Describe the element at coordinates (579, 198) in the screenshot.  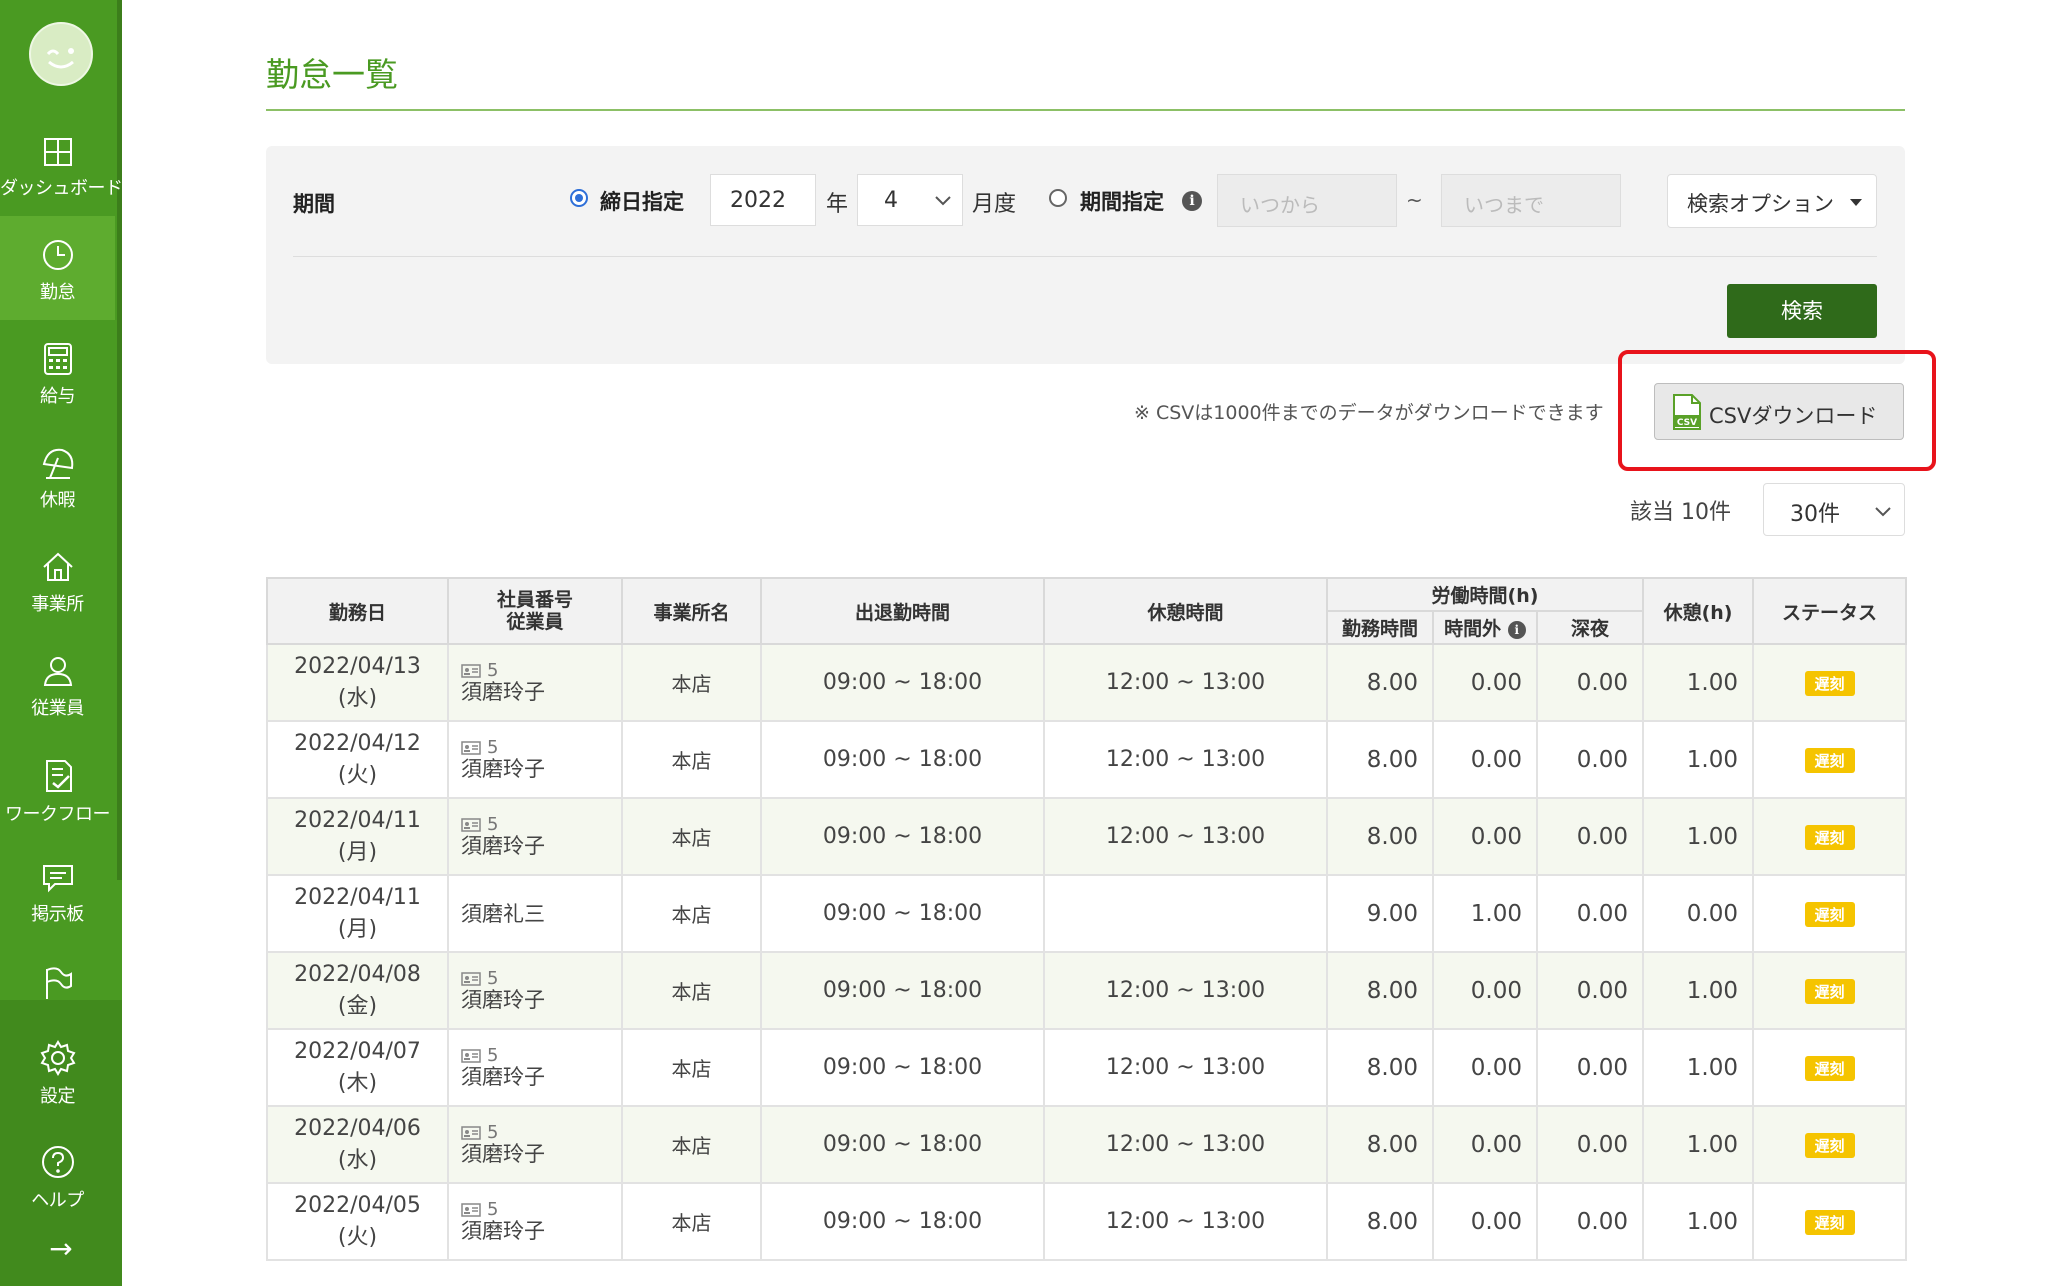
I see `closing-date-radio` at that location.